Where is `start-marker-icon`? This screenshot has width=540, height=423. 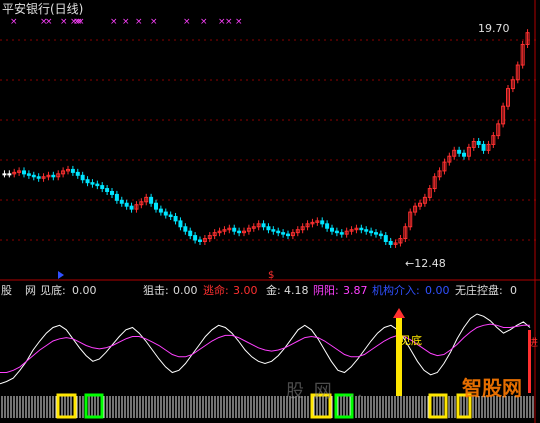 start-marker-icon is located at coordinates (61, 275).